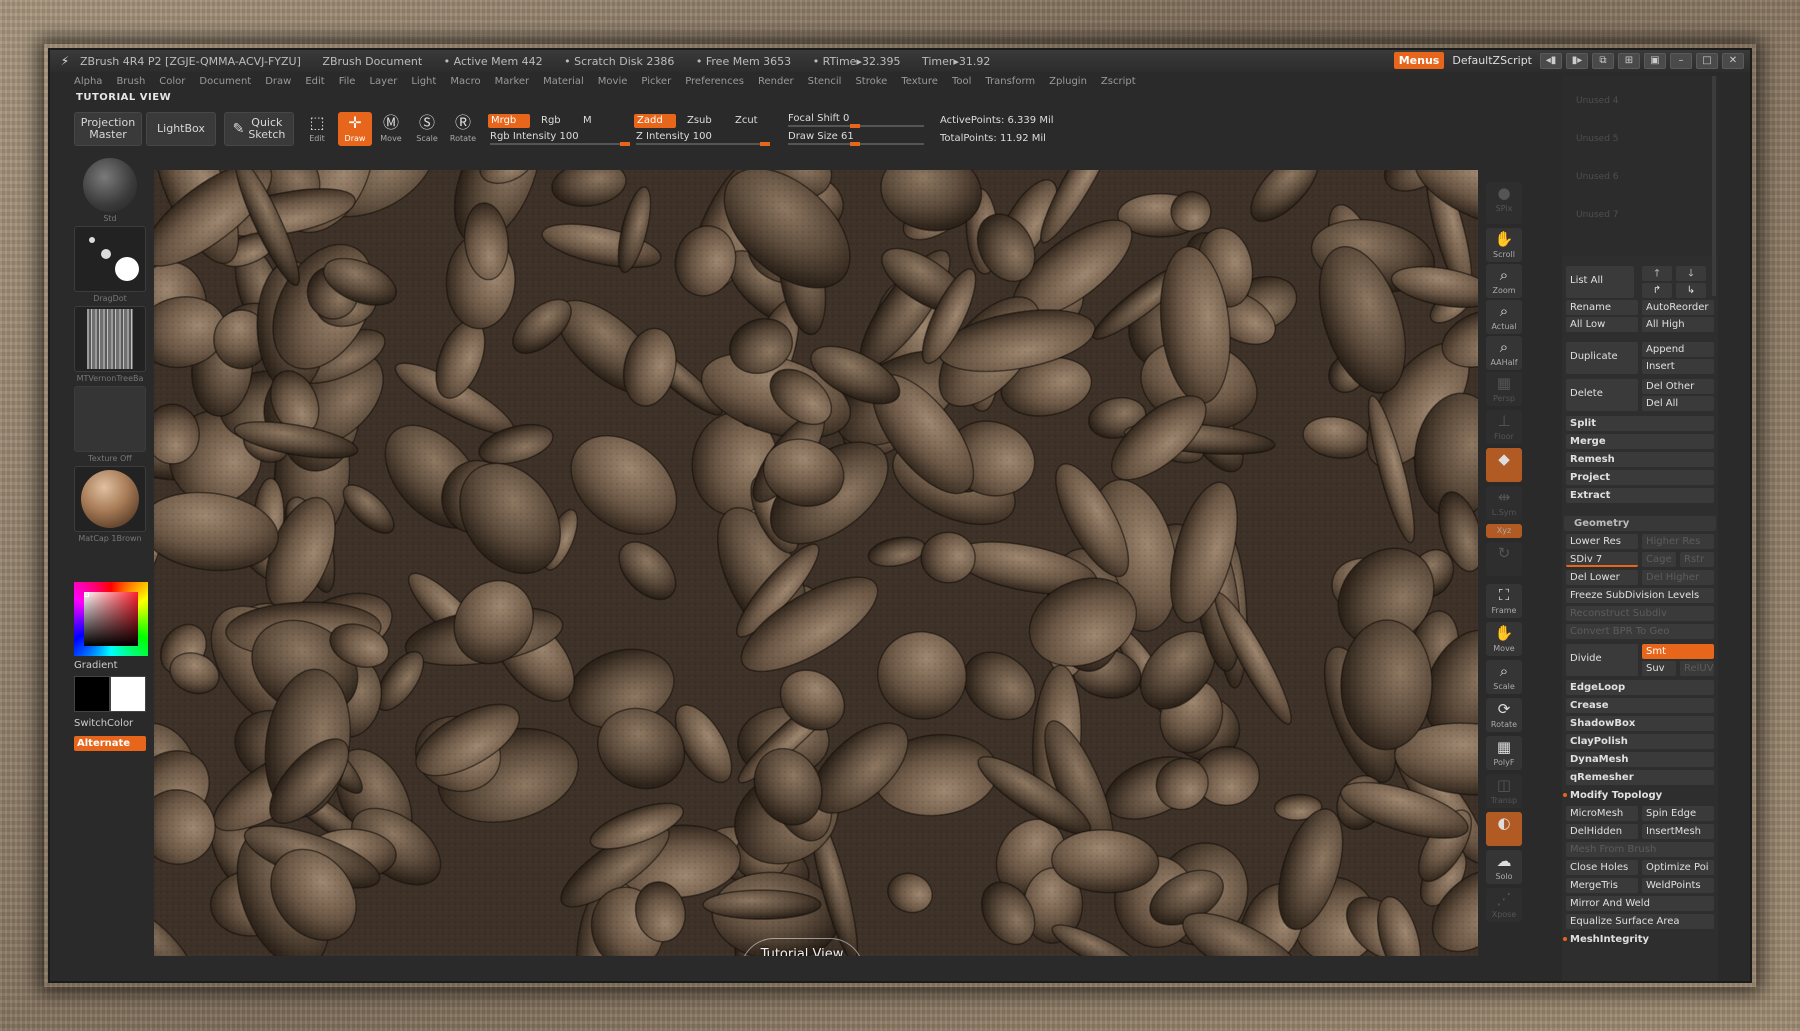 Image resolution: width=1800 pixels, height=1031 pixels. What do you see at coordinates (110, 419) in the screenshot?
I see `texture-thumb` at bounding box center [110, 419].